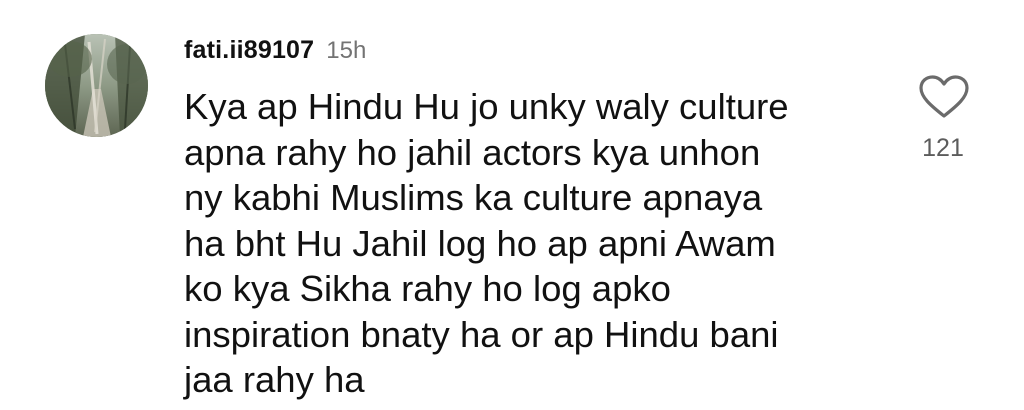  Describe the element at coordinates (346, 50) in the screenshot. I see `timestamp: 15h` at that location.